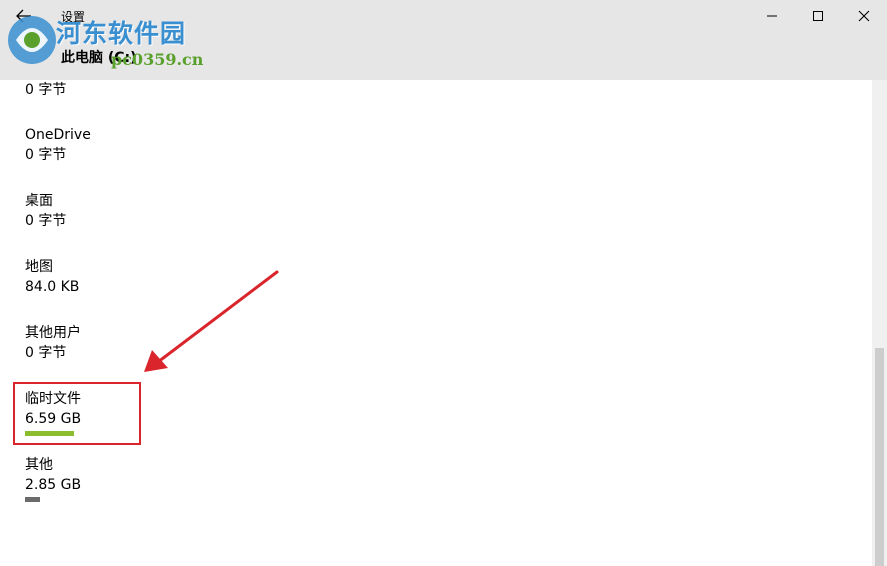 The height and width of the screenshot is (566, 887). I want to click on watermark-brand: 河东软件园, so click(121, 33).